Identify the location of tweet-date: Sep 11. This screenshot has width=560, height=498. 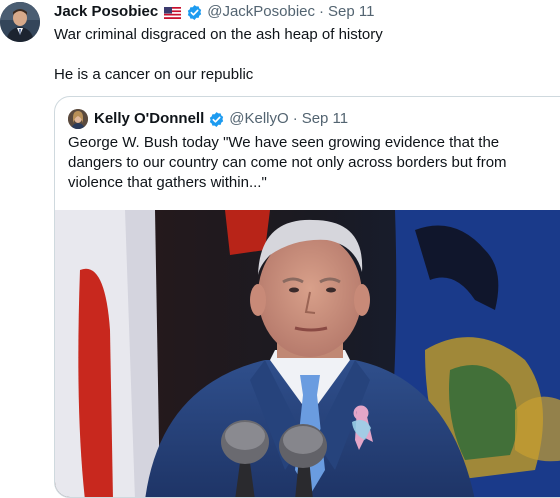
(351, 12).